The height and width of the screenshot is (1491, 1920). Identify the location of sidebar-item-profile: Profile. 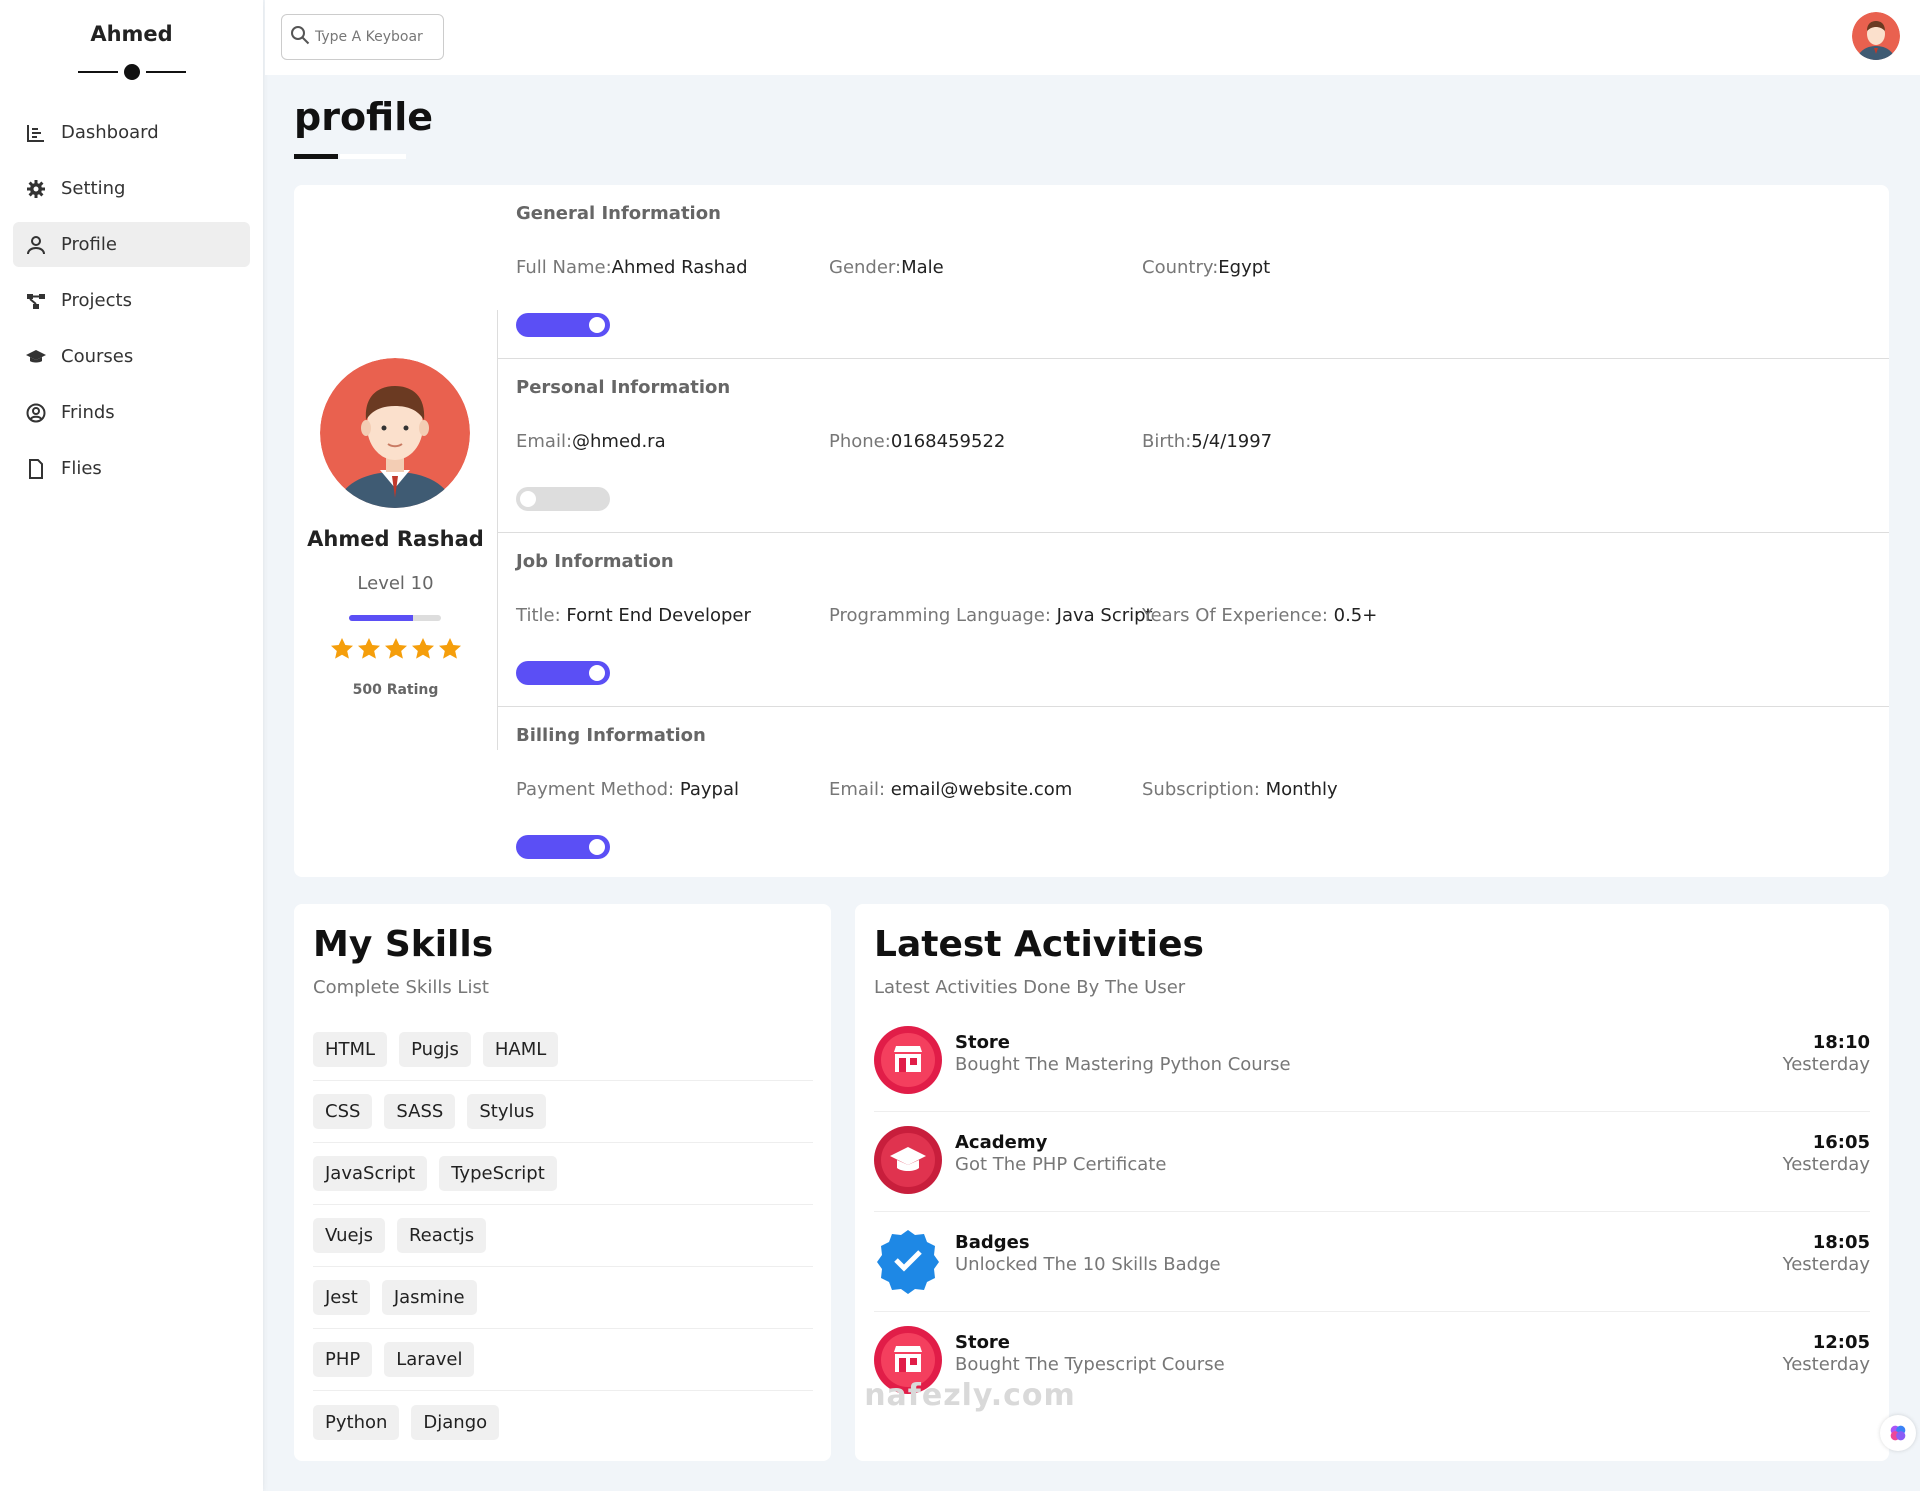
(131, 244).